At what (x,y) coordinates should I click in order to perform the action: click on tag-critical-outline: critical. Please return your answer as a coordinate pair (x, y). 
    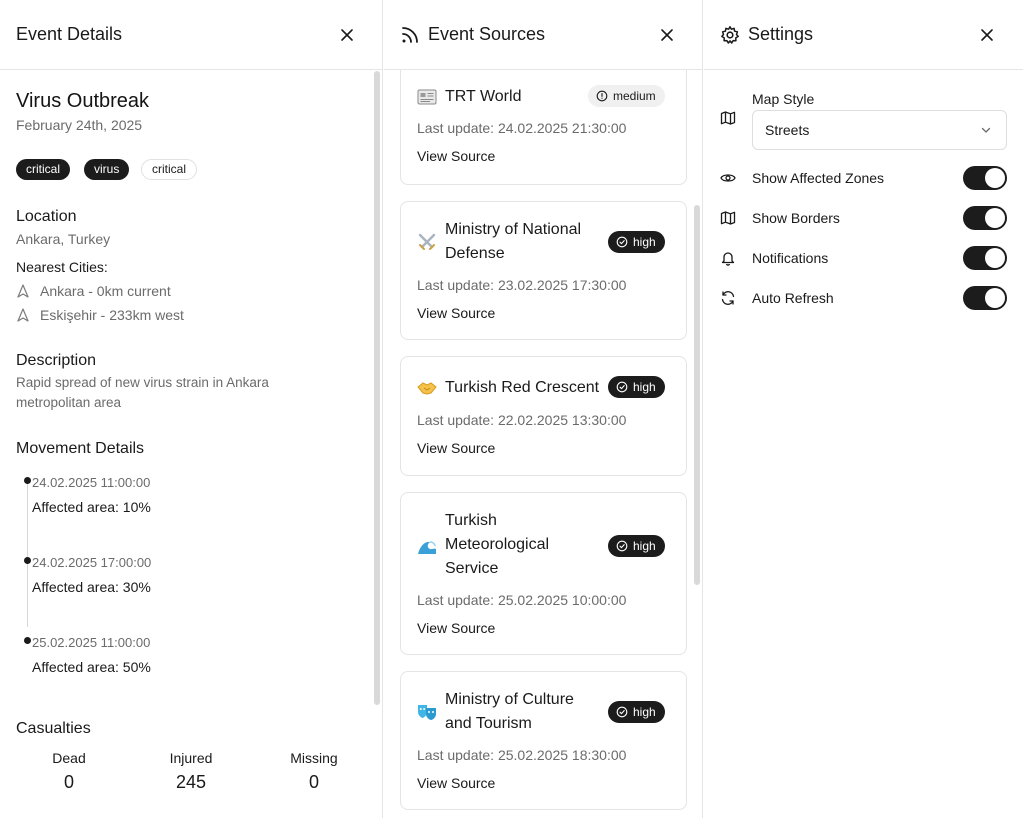
    Looking at the image, I should click on (169, 169).